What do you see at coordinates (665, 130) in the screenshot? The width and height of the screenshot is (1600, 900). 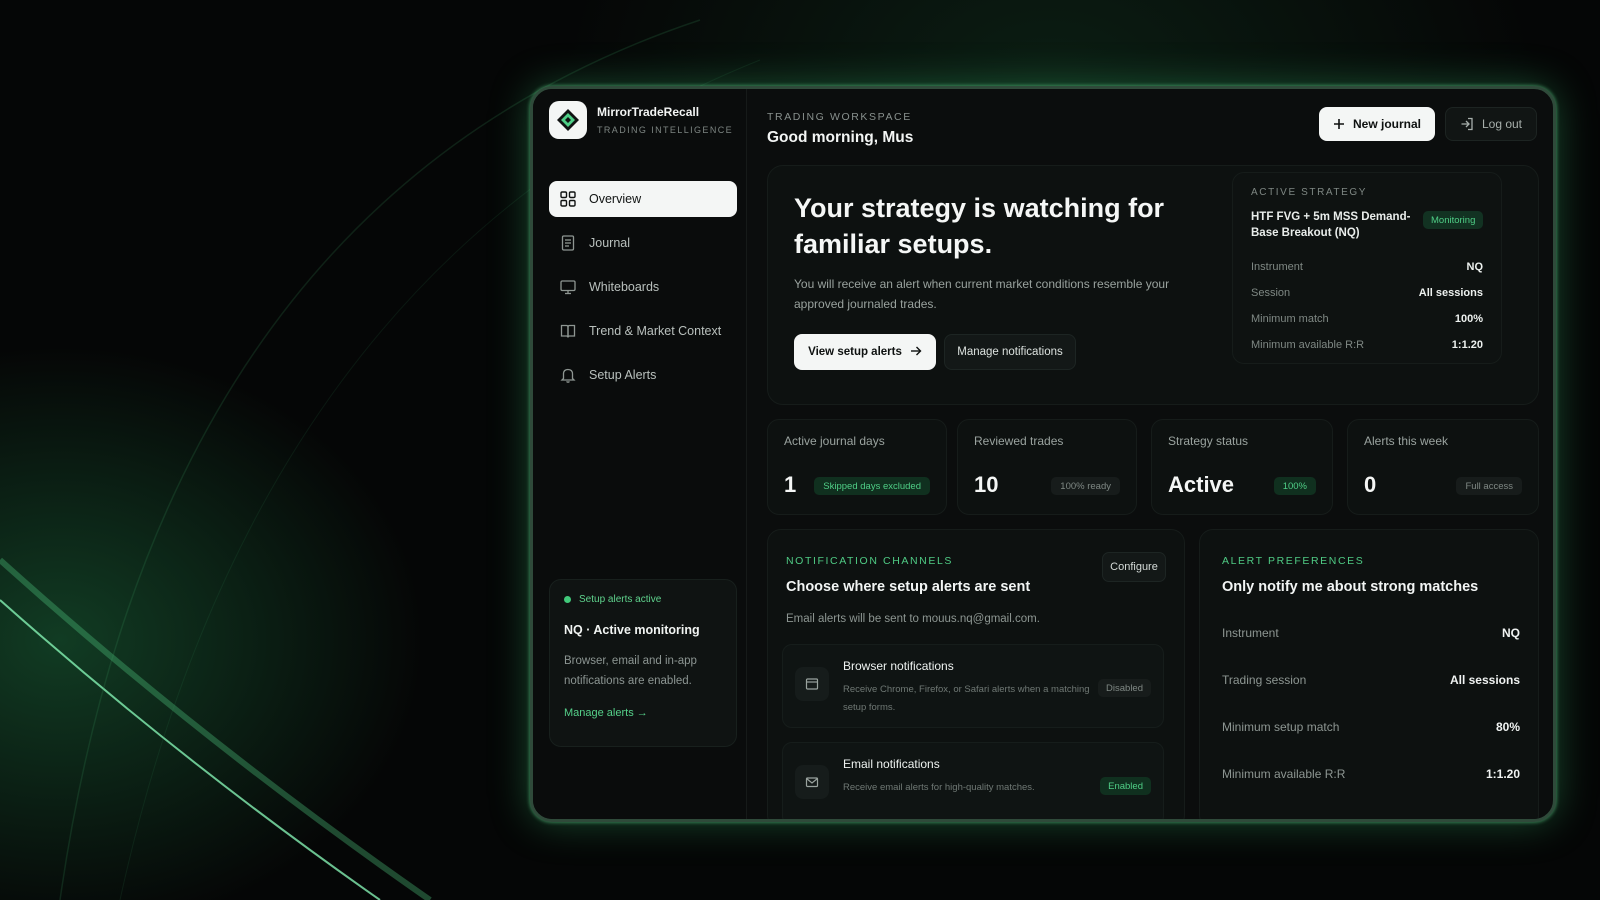 I see `brand-subtitle: TRADING INTELLIGENCE` at bounding box center [665, 130].